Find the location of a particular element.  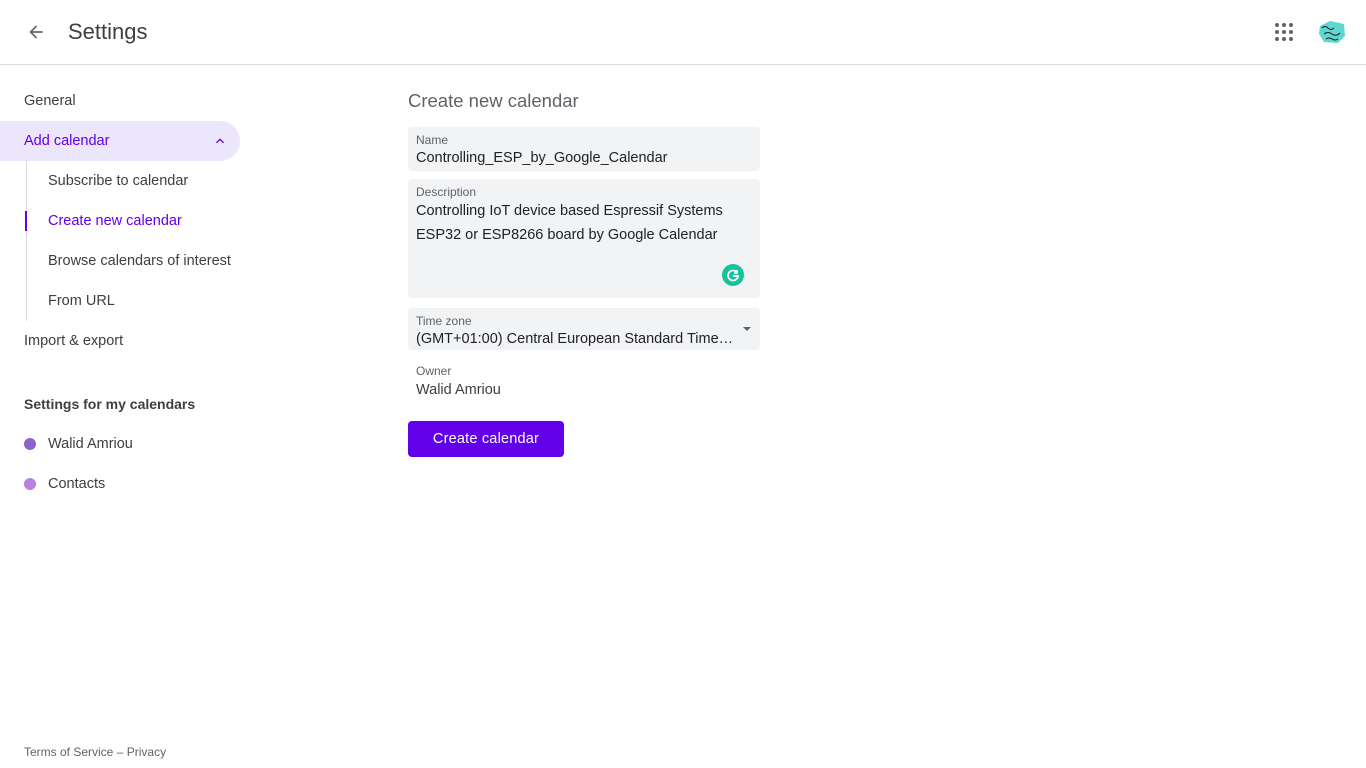

sidebar-item-import-export: Import & export is located at coordinates (120, 341).